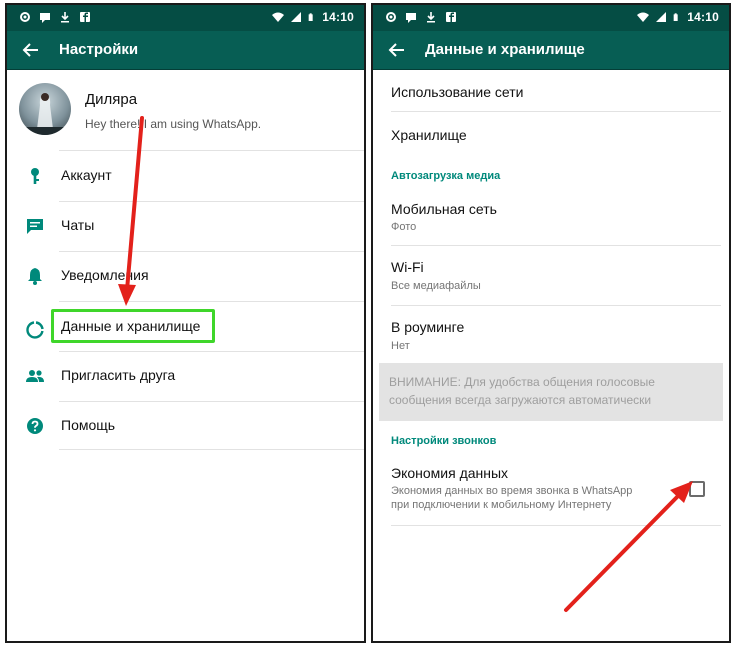 This screenshot has width=736, height=650. What do you see at coordinates (522, 382) in the screenshot?
I see `warning-line-1: ВНИМАНИЕ: Для удобства общения голосовые` at bounding box center [522, 382].